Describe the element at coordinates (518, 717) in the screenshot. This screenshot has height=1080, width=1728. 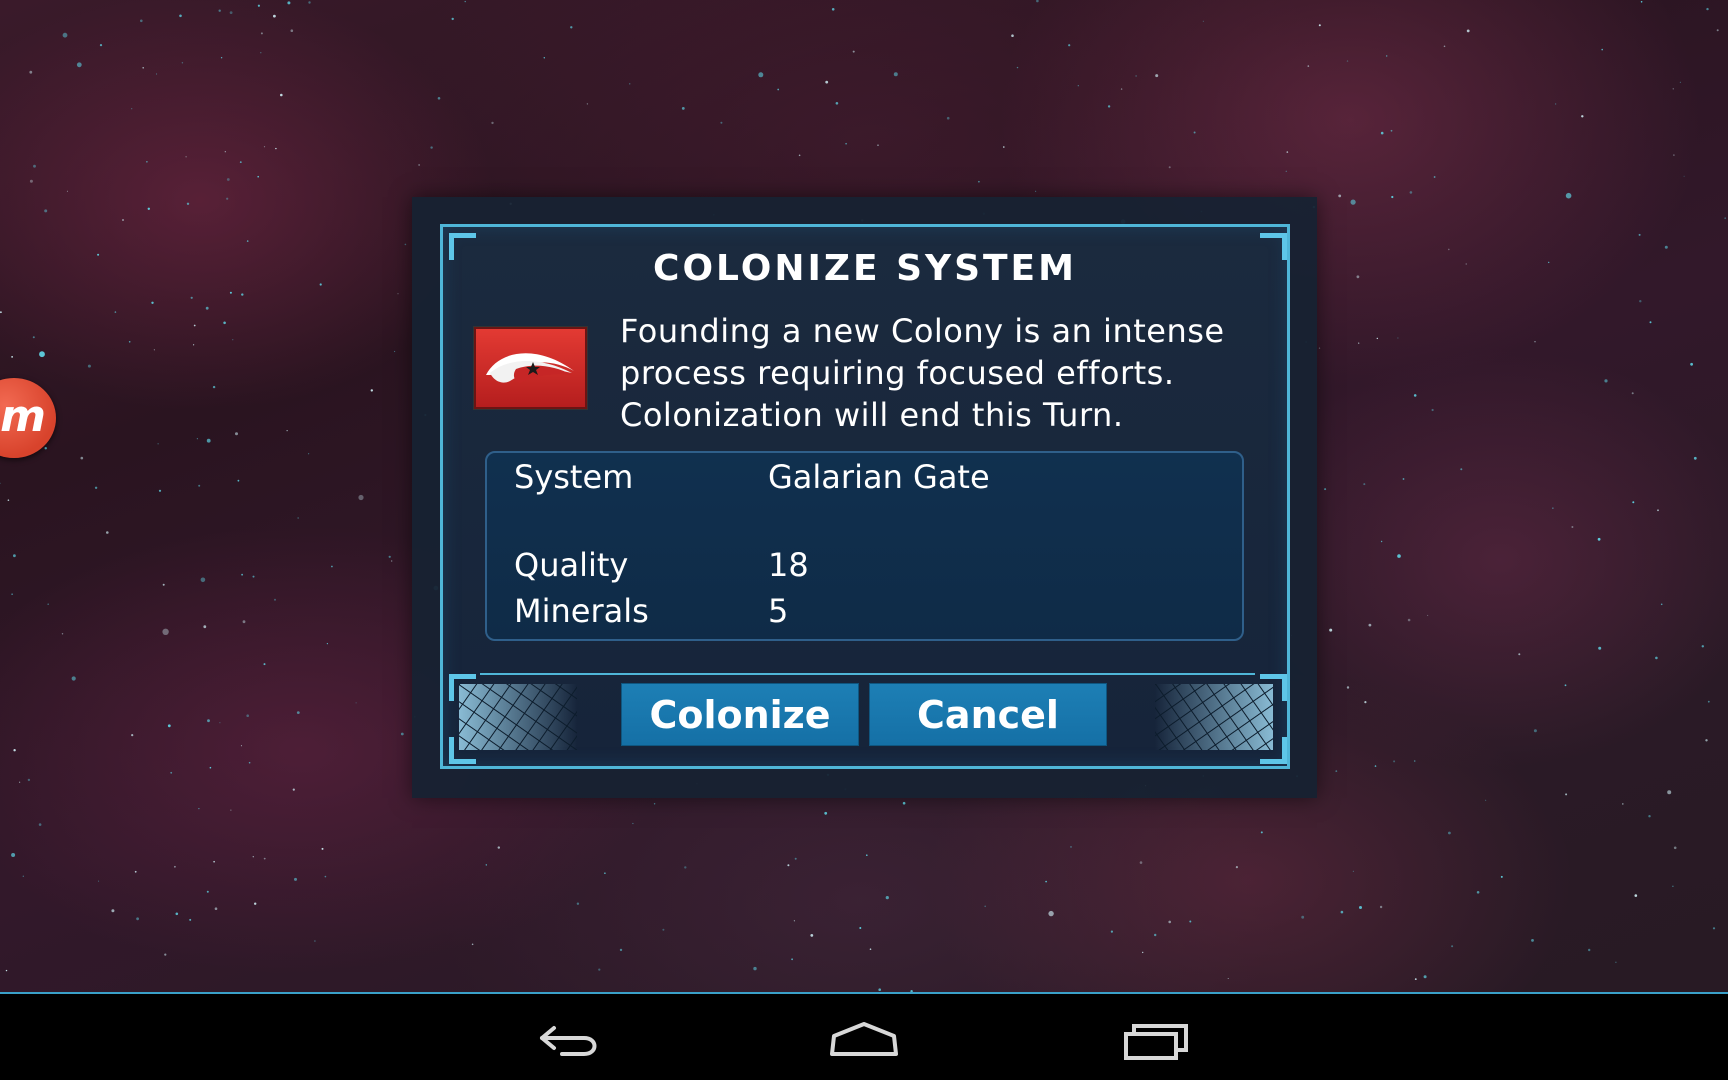
I see `mesh-decoration-left-icon` at that location.